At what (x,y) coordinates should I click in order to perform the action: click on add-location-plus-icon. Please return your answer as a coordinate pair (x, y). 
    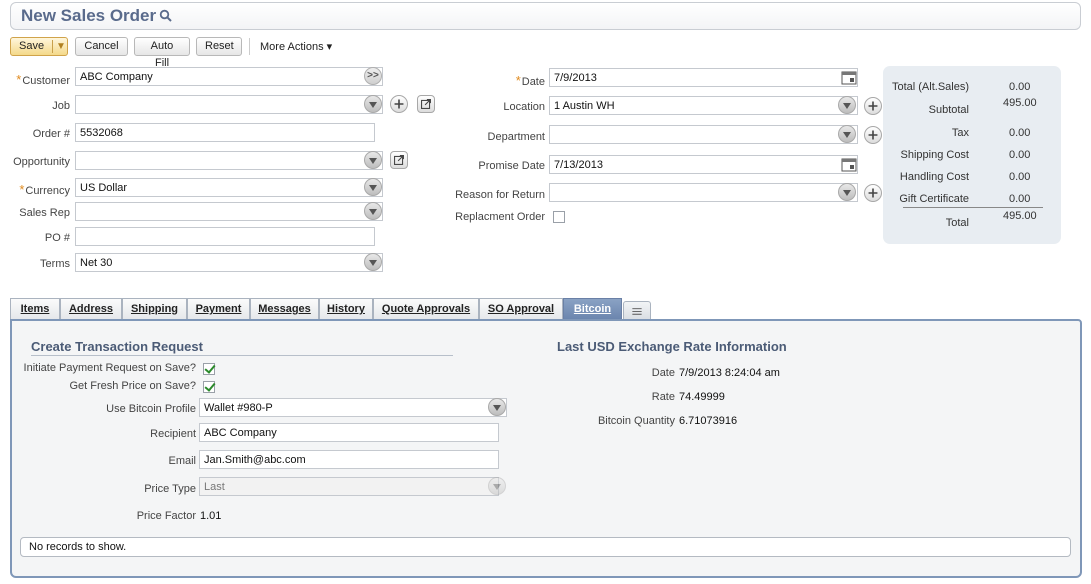
    Looking at the image, I should click on (873, 106).